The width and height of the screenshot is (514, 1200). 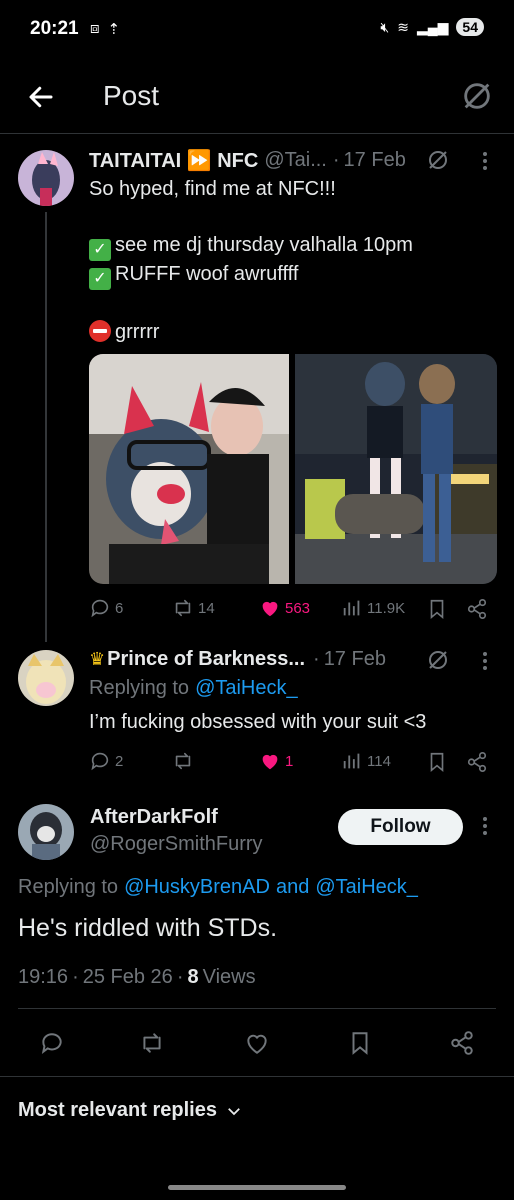 I want to click on views-button: 11.9K, so click(x=373, y=608).